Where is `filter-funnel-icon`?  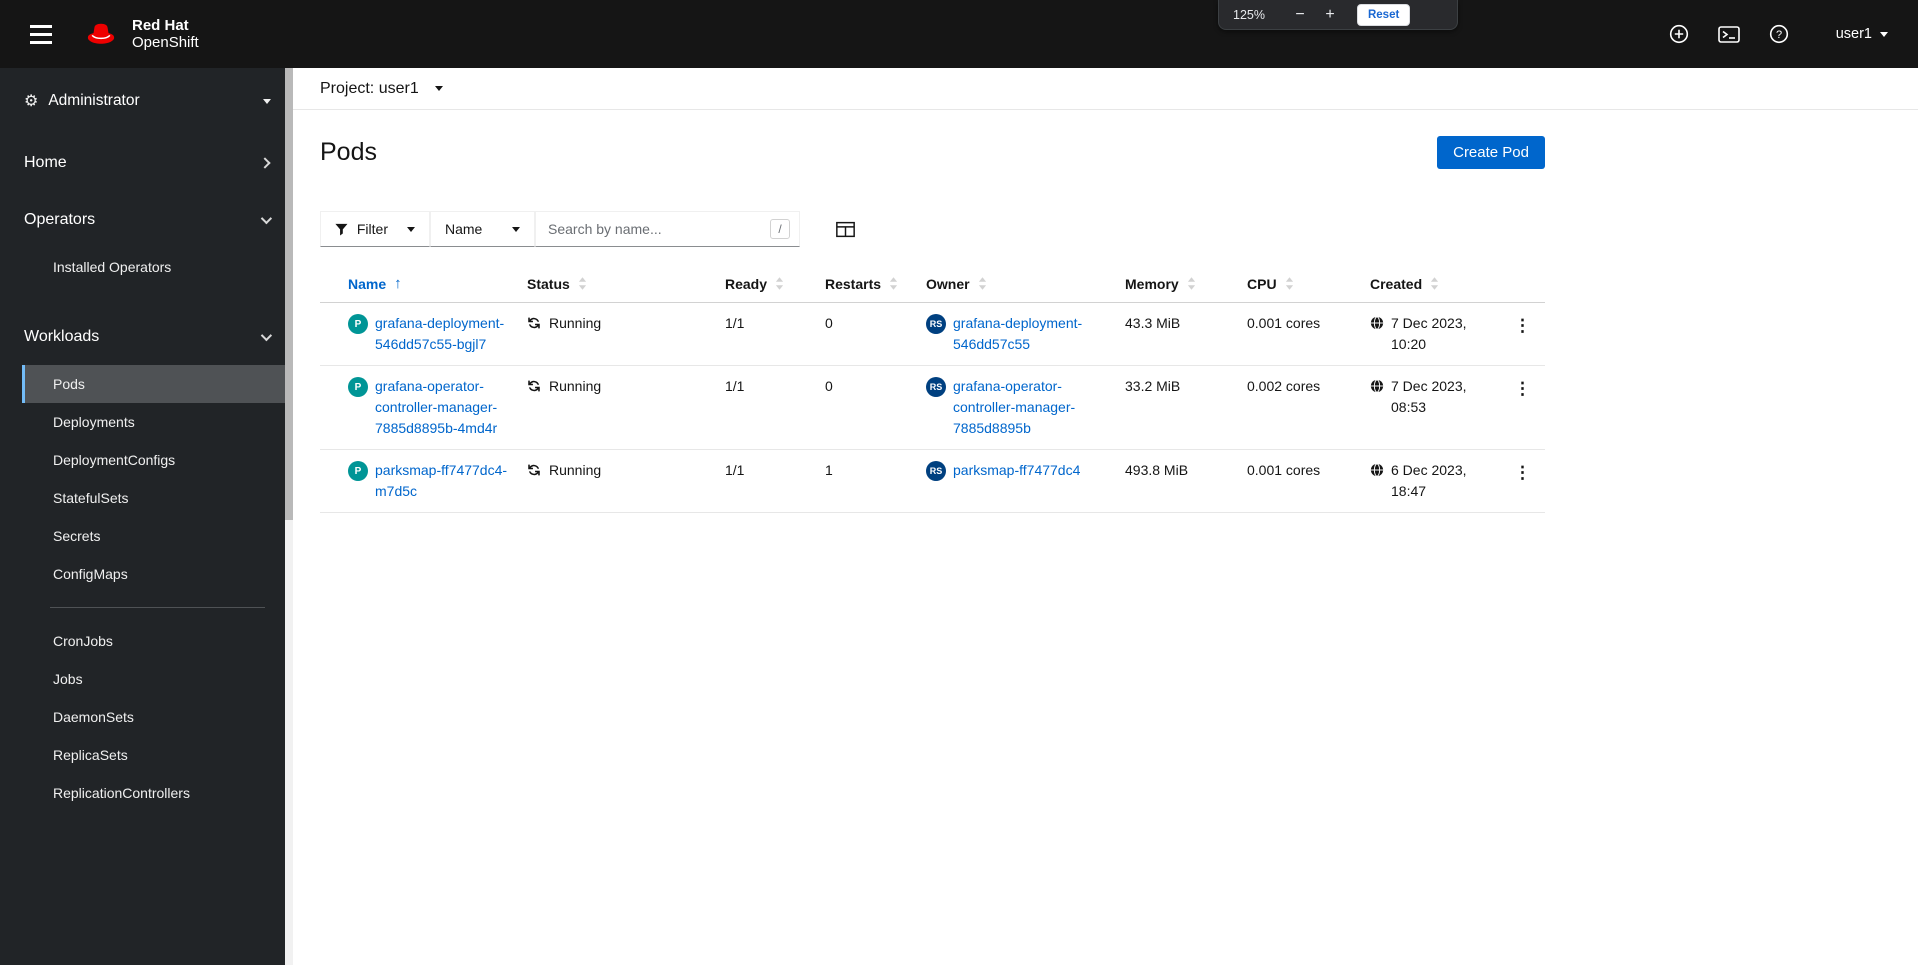
filter-funnel-icon is located at coordinates (341, 229).